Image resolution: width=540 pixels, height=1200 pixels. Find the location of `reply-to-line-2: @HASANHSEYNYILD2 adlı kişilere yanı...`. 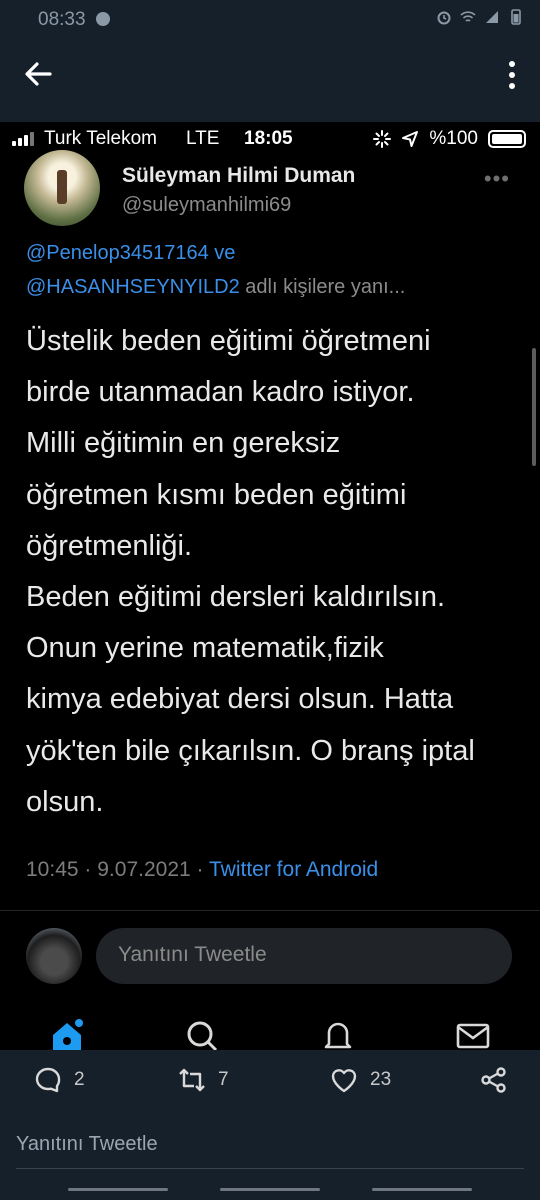

reply-to-line-2: @HASANHSEYNYILD2 adlı kişilere yanı... is located at coordinates (215, 287).